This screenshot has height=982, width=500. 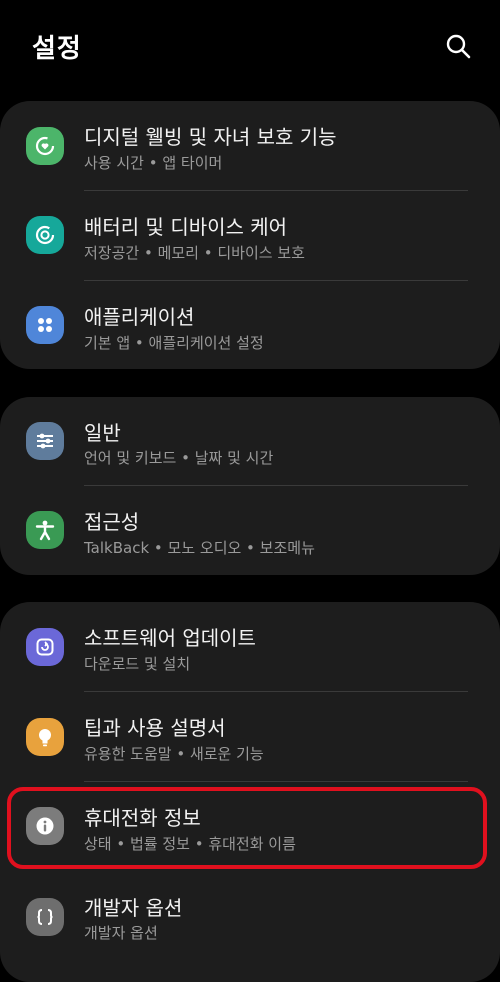 I want to click on item-title: 일반, so click(x=102, y=433).